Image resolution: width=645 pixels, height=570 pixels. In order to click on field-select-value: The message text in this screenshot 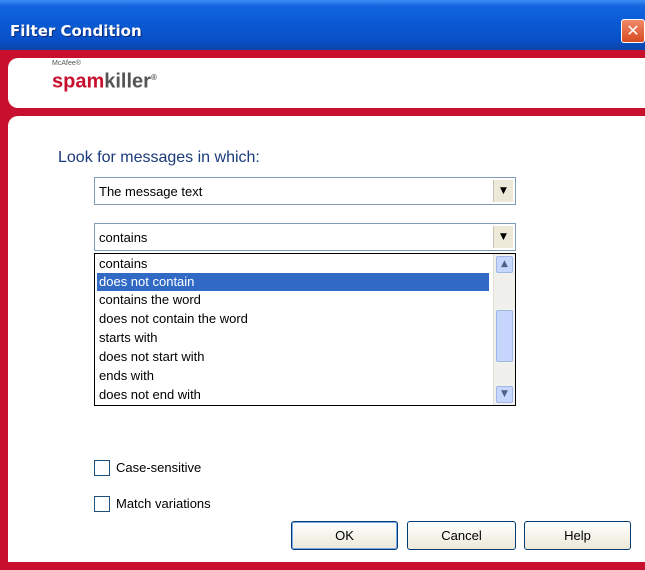, I will do `click(151, 191)`.